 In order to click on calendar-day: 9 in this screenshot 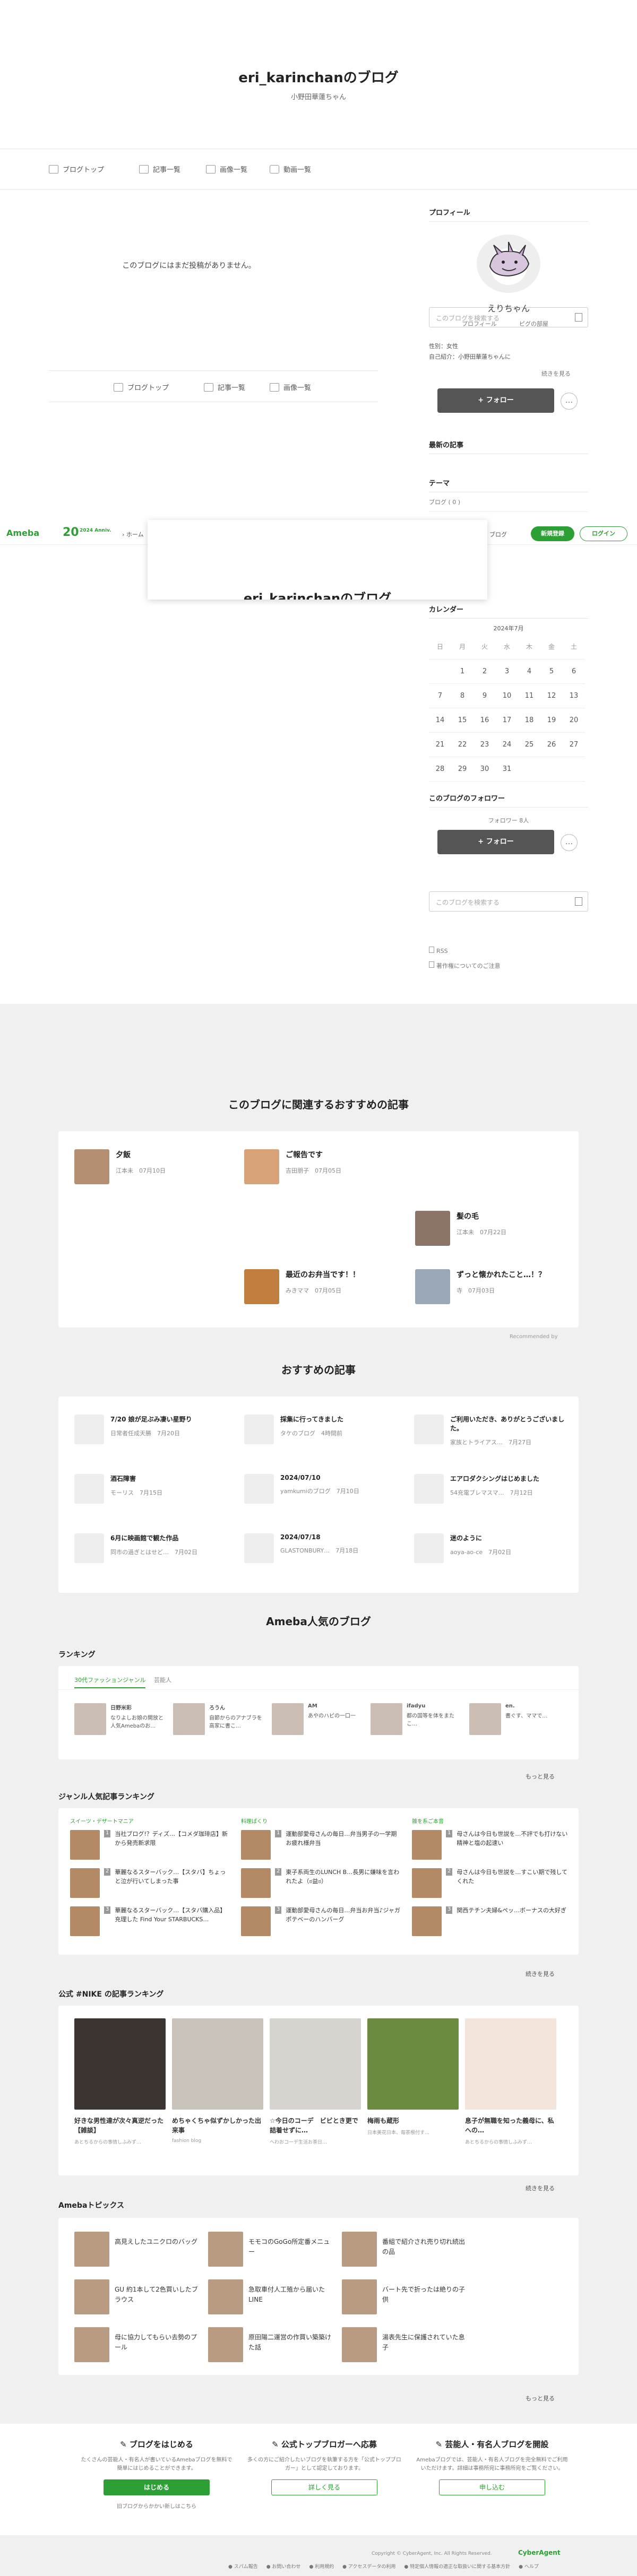, I will do `click(485, 695)`.